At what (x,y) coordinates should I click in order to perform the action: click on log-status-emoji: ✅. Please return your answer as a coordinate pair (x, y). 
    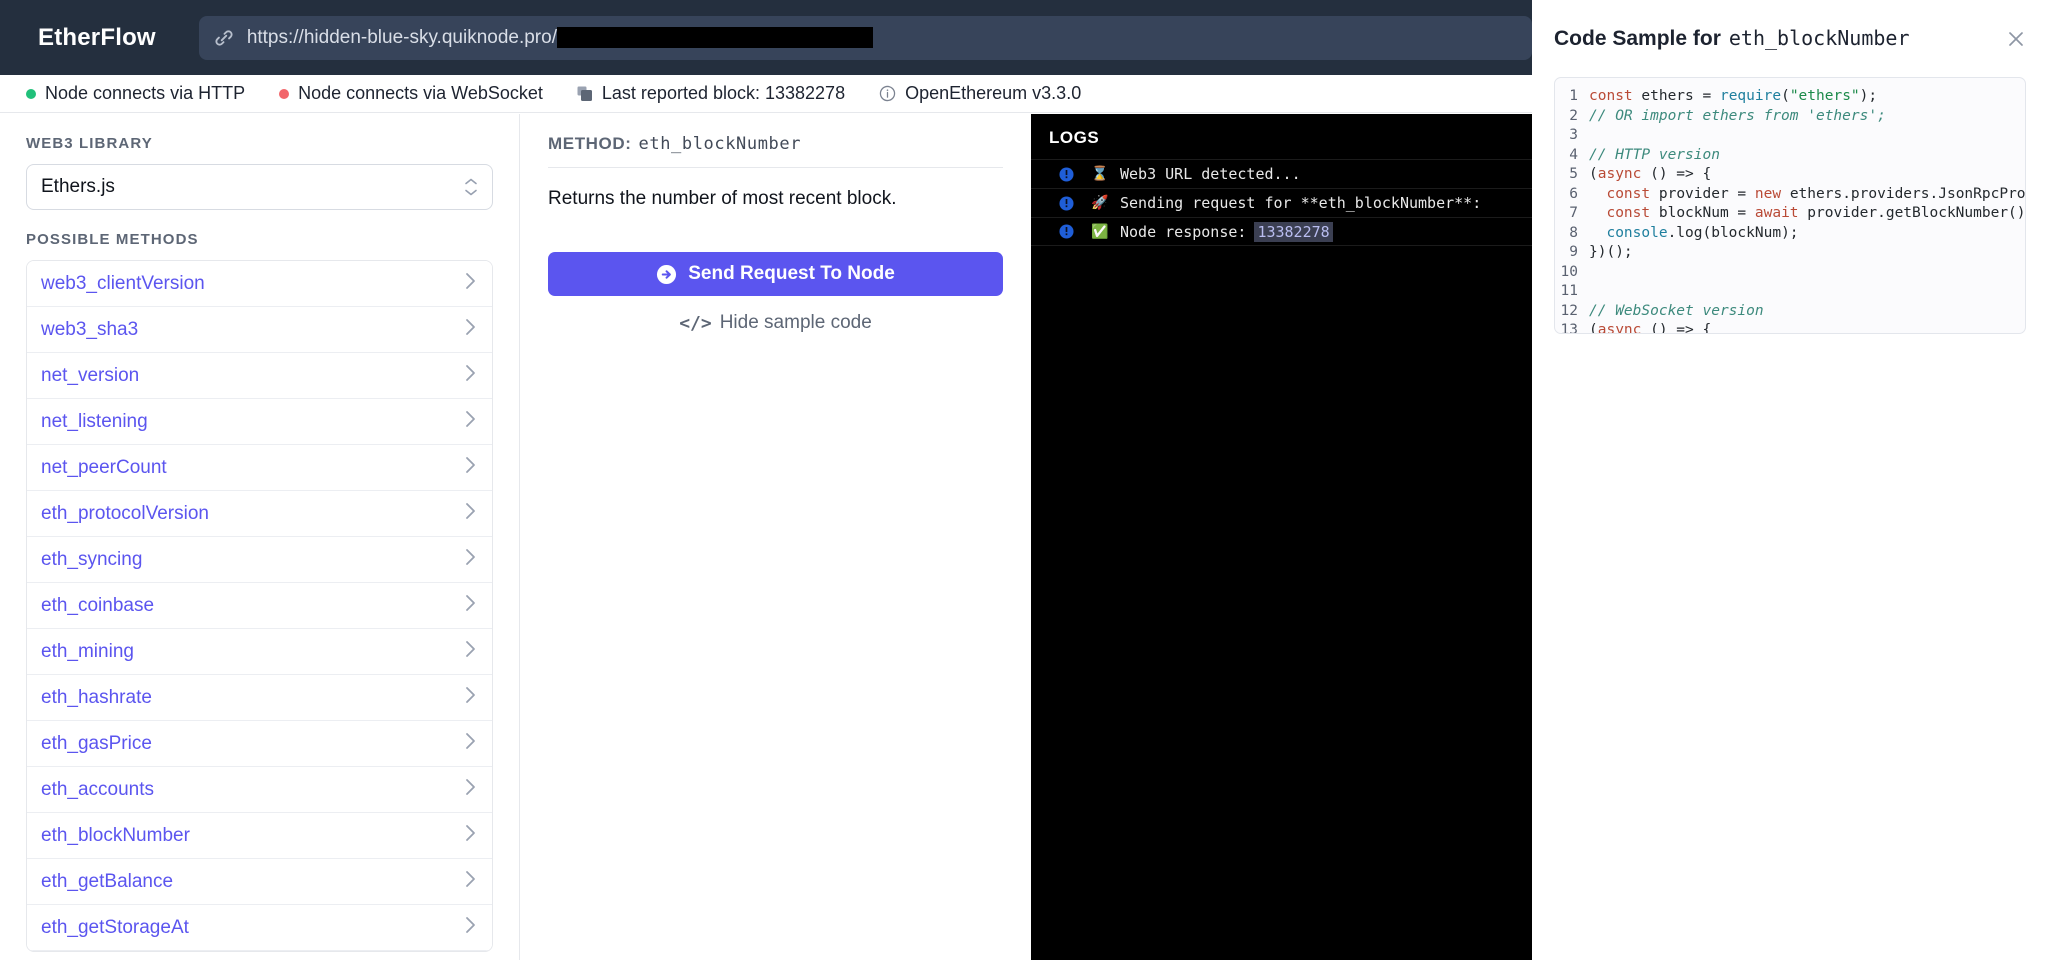
    Looking at the image, I should click on (1100, 231).